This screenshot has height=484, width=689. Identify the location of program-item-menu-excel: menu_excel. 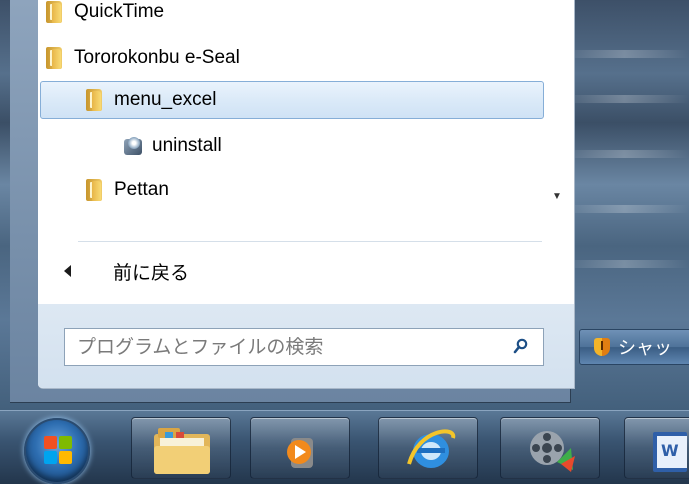
(151, 100).